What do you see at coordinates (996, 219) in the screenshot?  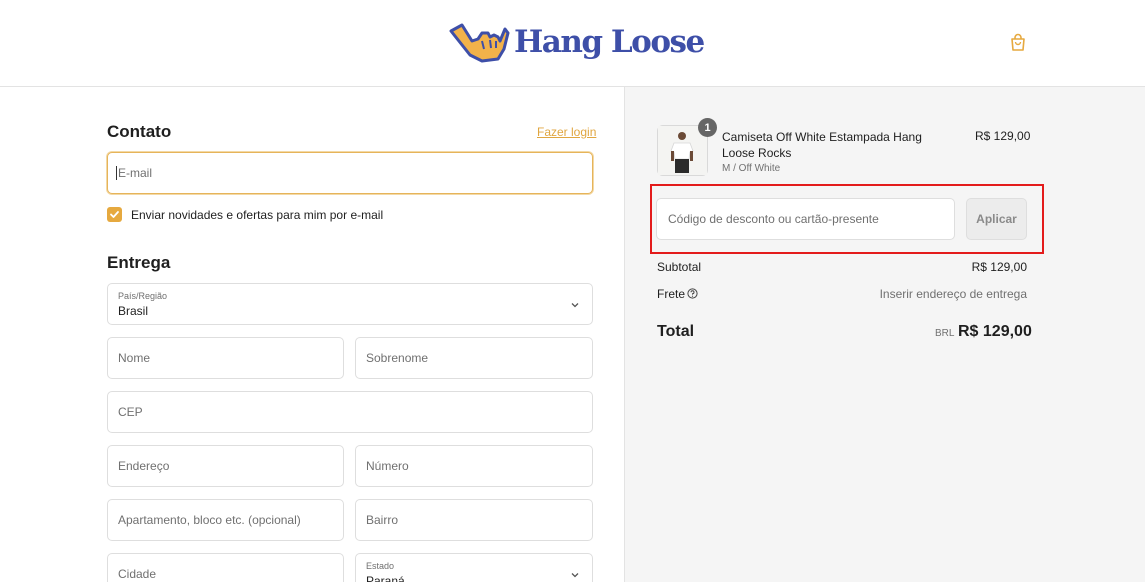 I see `apply-button: Aplicar` at bounding box center [996, 219].